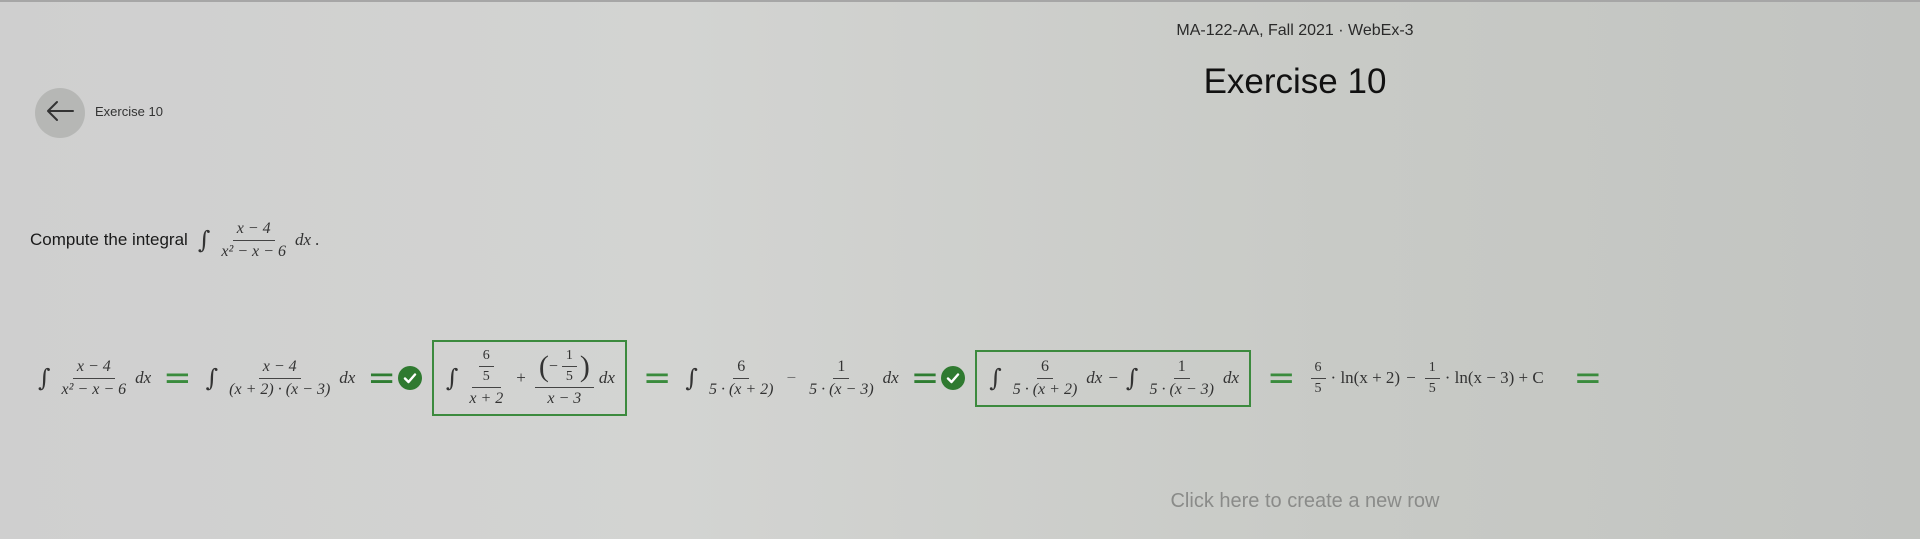  What do you see at coordinates (1295, 30) in the screenshot?
I see `course-label: MA-122-AA, Fall 2021 · WebEx-3` at bounding box center [1295, 30].